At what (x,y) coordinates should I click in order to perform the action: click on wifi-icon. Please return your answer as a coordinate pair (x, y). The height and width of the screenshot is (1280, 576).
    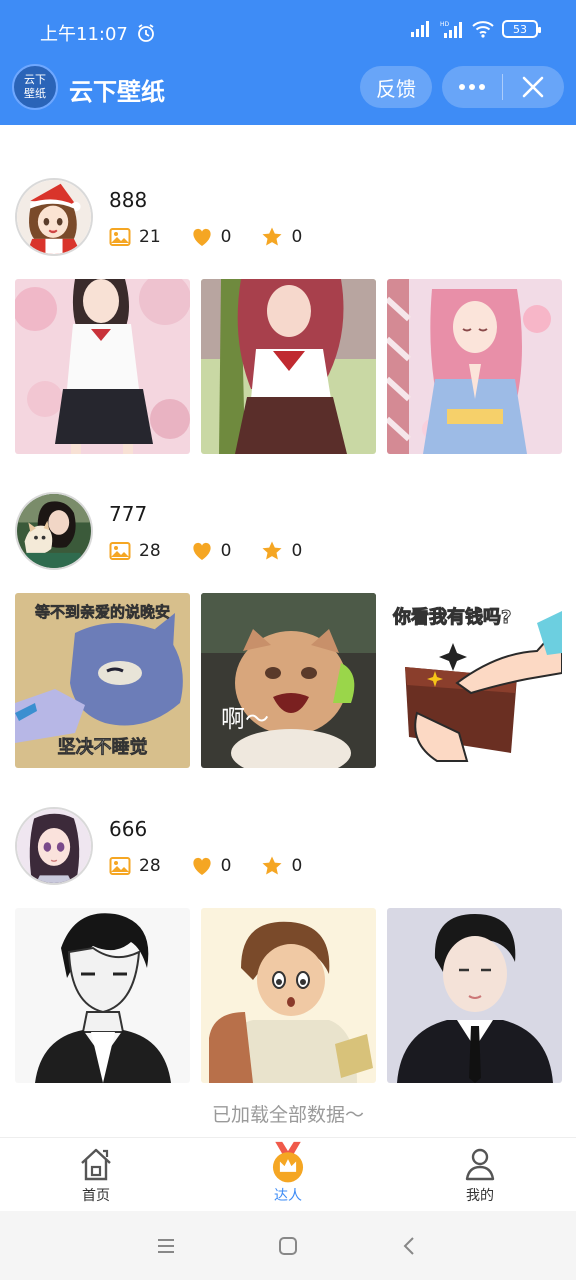
    Looking at the image, I should click on (483, 29).